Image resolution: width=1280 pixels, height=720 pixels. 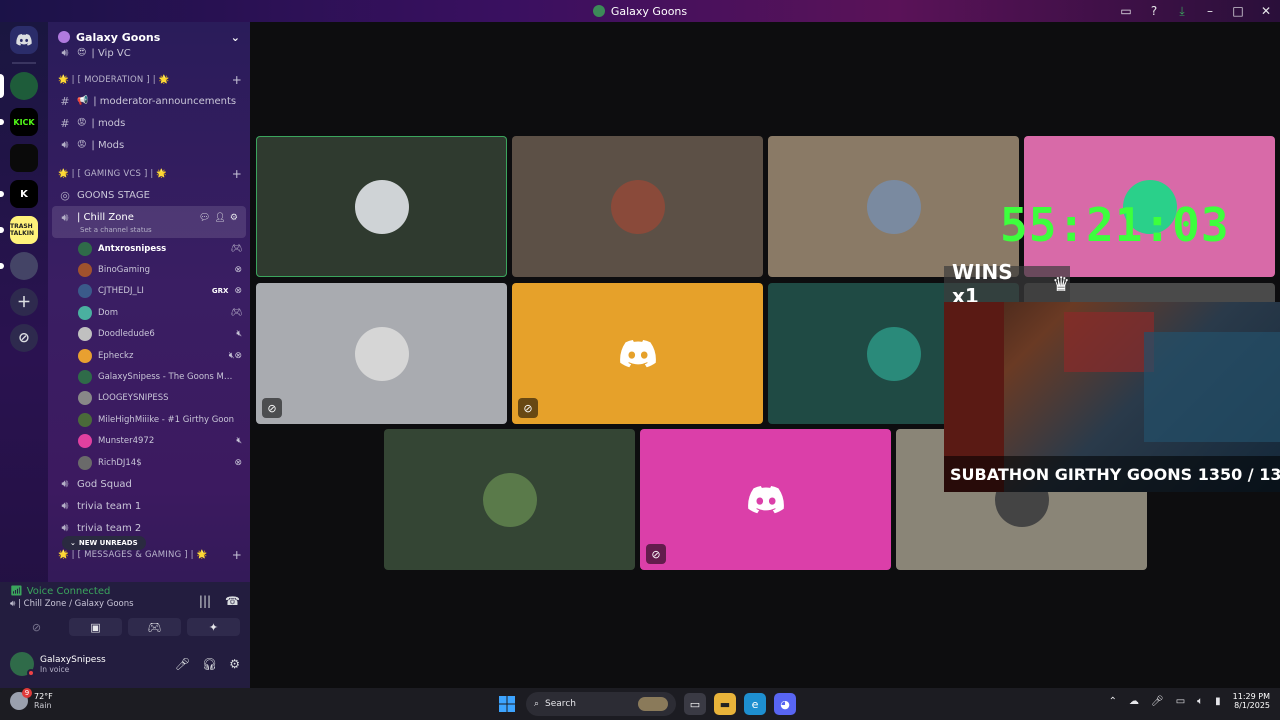 What do you see at coordinates (149, 334) in the screenshot?
I see `voice-user: Doodledude6 🔇︎` at bounding box center [149, 334].